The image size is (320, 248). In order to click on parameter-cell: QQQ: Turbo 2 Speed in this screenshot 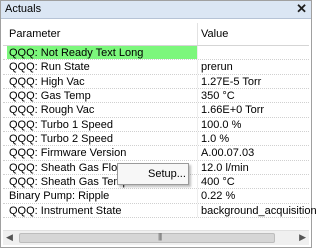, I will do `click(61, 139)`.